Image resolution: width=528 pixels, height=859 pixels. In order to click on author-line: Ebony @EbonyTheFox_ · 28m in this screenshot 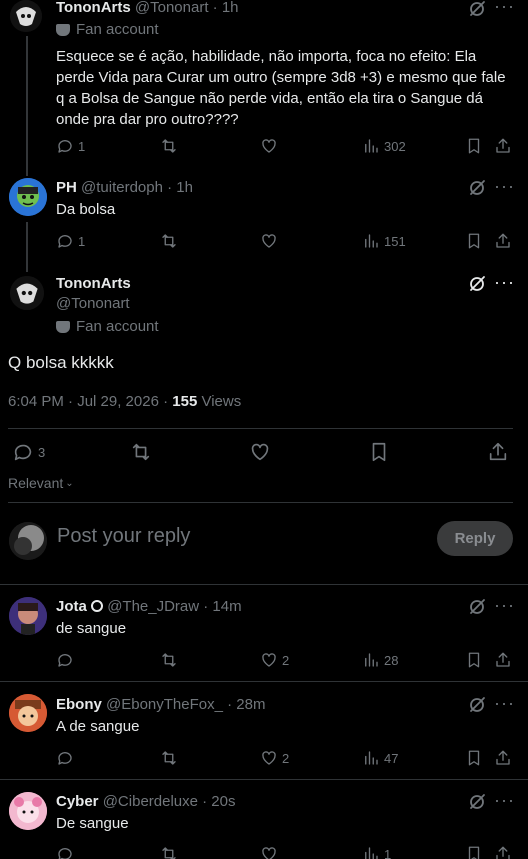, I will do `click(160, 704)`.